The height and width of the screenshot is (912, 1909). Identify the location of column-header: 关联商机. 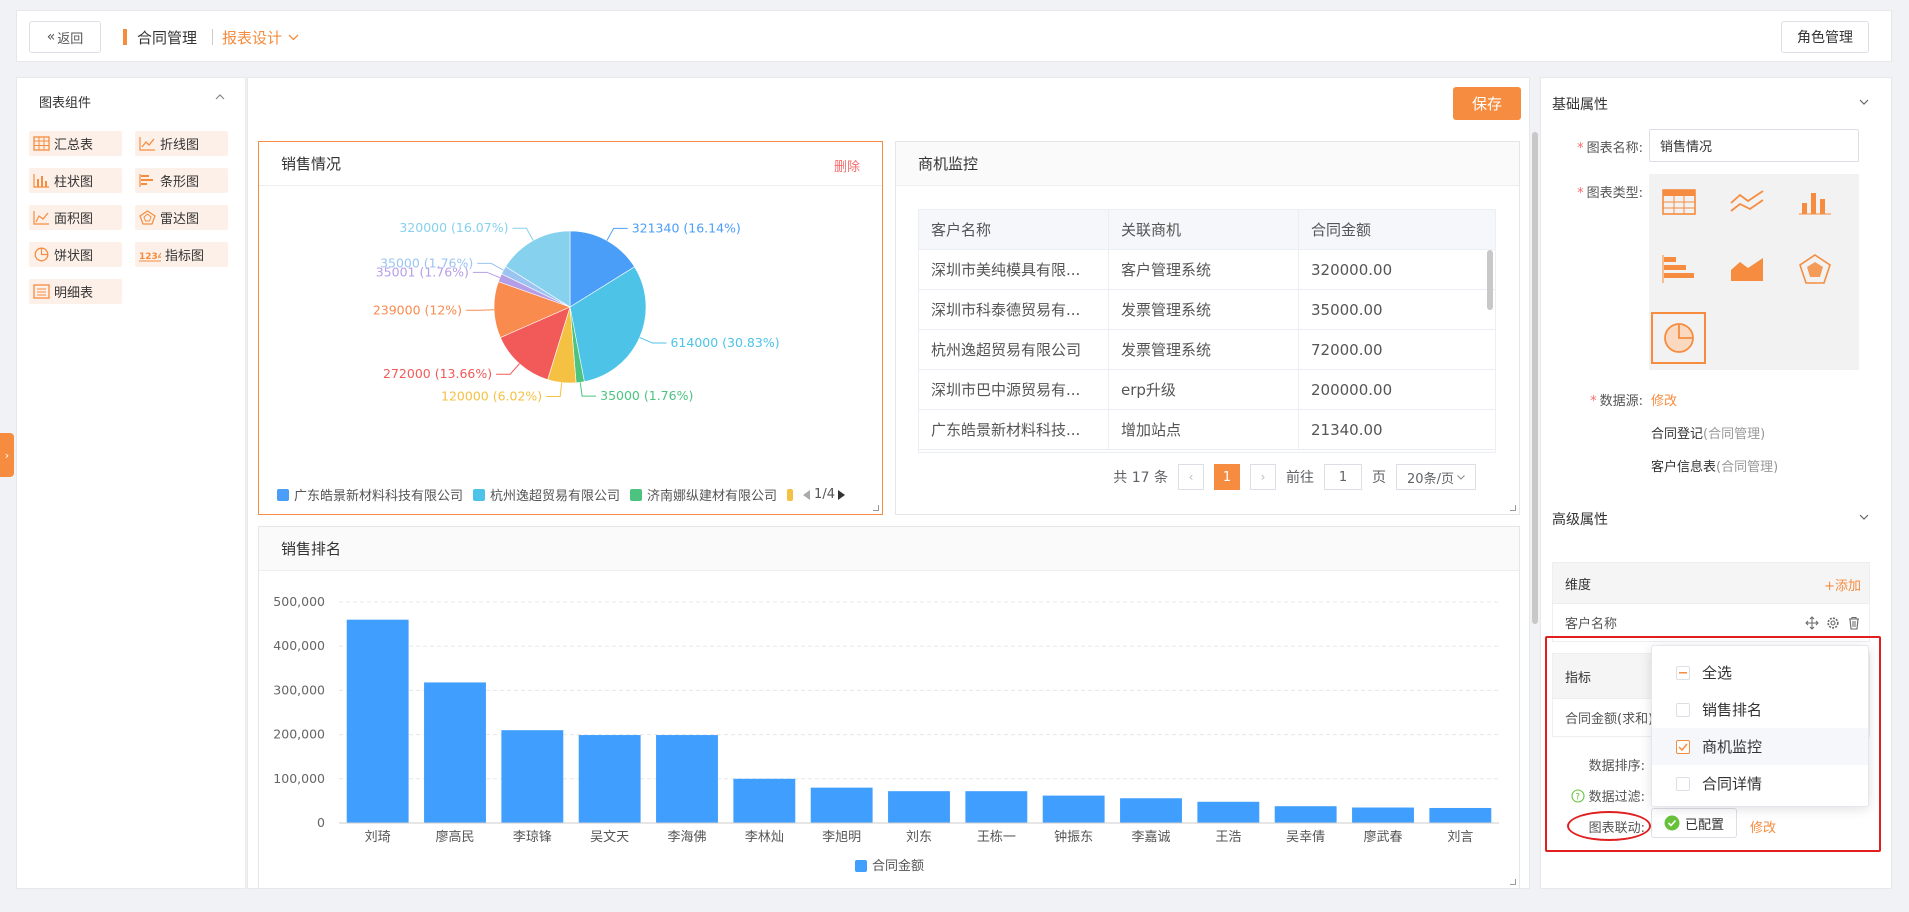
(1204, 229).